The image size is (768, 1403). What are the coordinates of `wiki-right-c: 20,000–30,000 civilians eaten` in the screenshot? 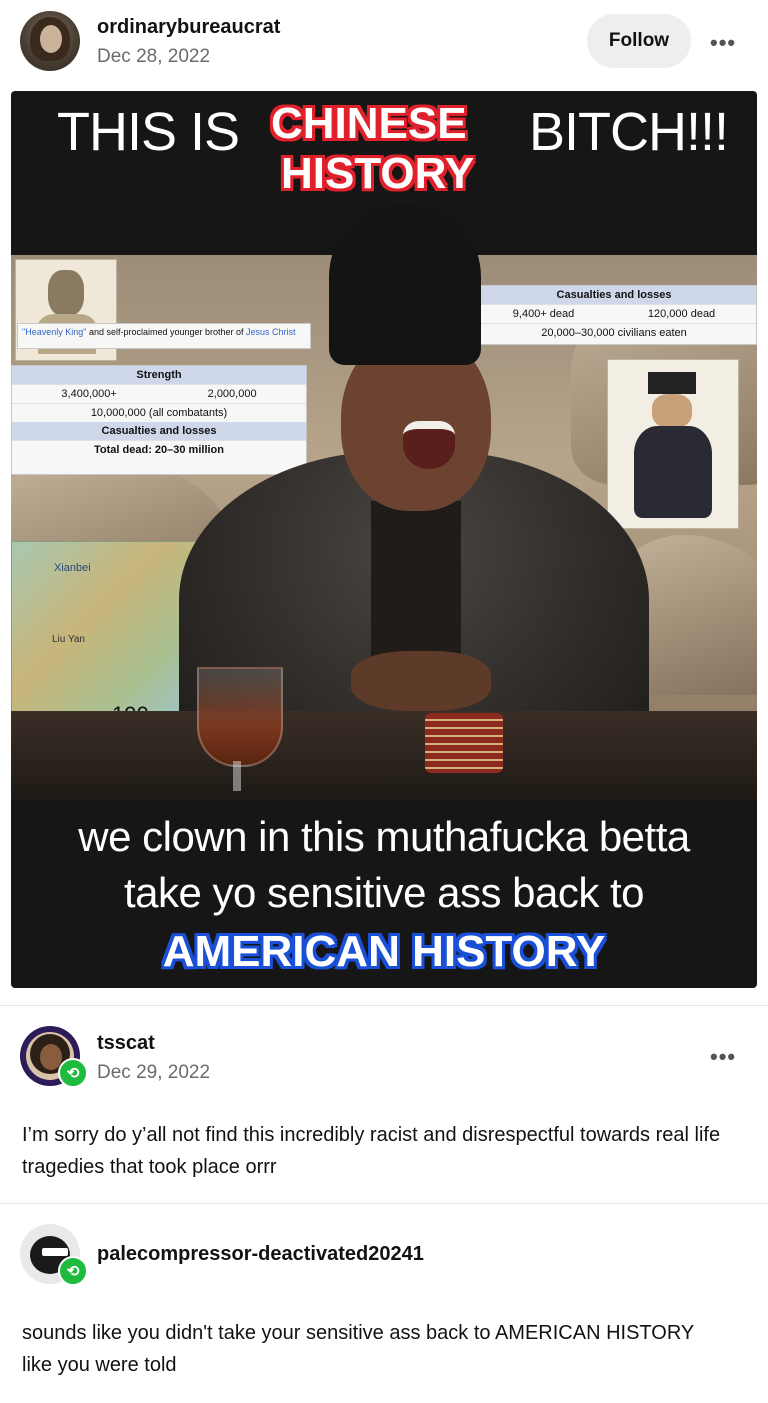 It's located at (614, 333).